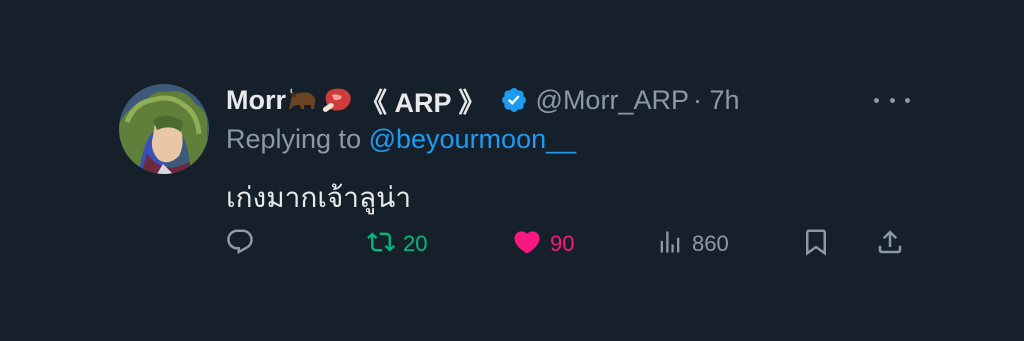 The width and height of the screenshot is (1024, 341). I want to click on timestamp: · 7h, so click(716, 100).